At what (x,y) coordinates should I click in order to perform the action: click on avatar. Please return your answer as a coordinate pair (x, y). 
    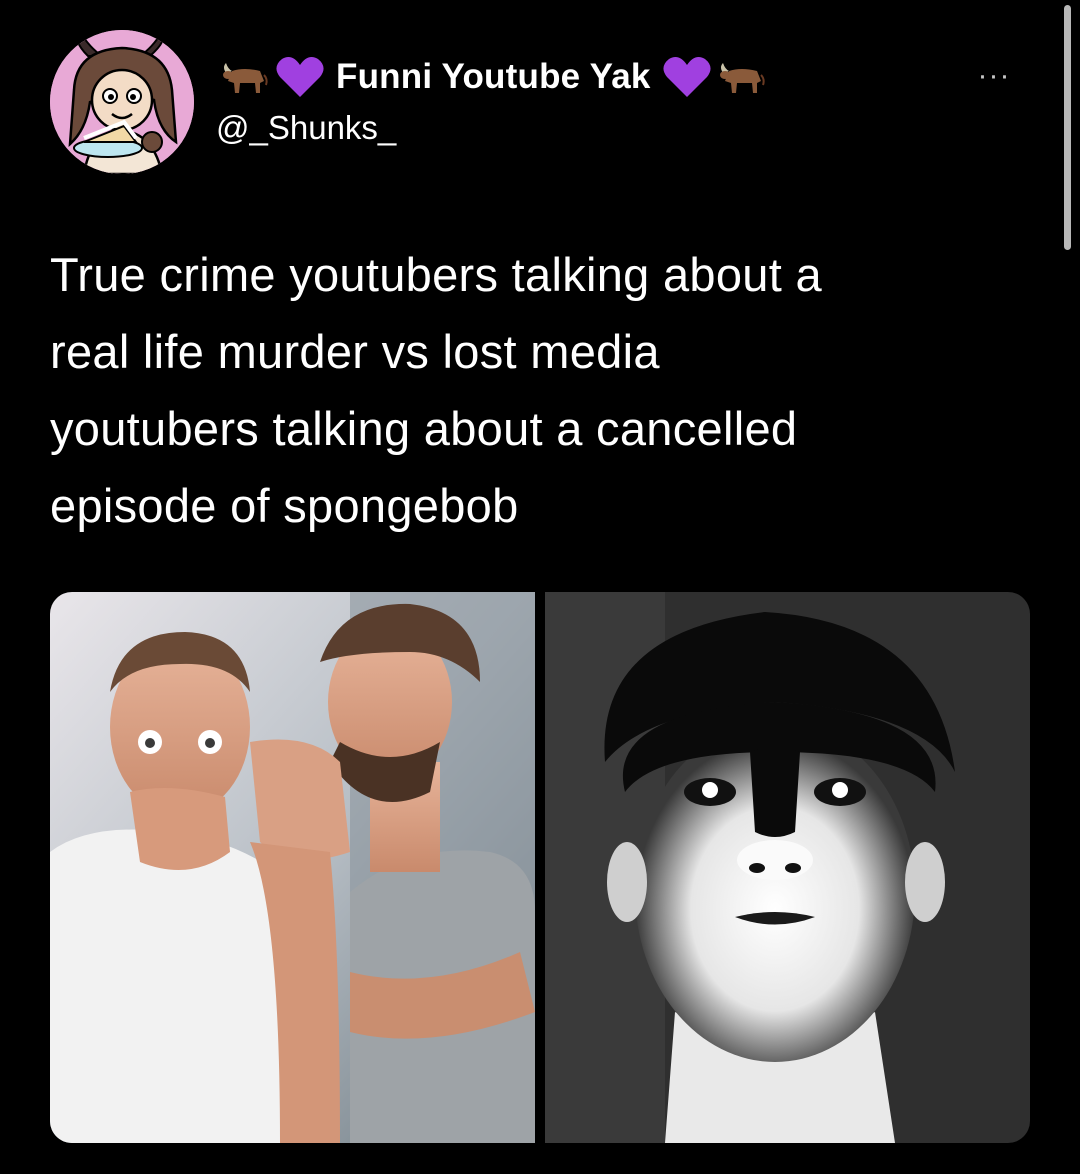
    Looking at the image, I should click on (122, 102).